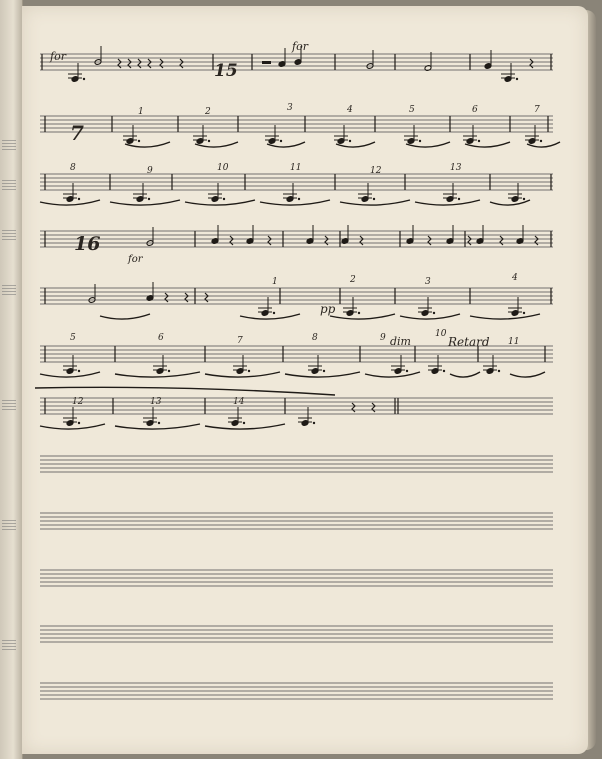 This screenshot has width=602, height=759. Describe the element at coordinates (150, 171) in the screenshot. I see `measure-count: 9` at that location.